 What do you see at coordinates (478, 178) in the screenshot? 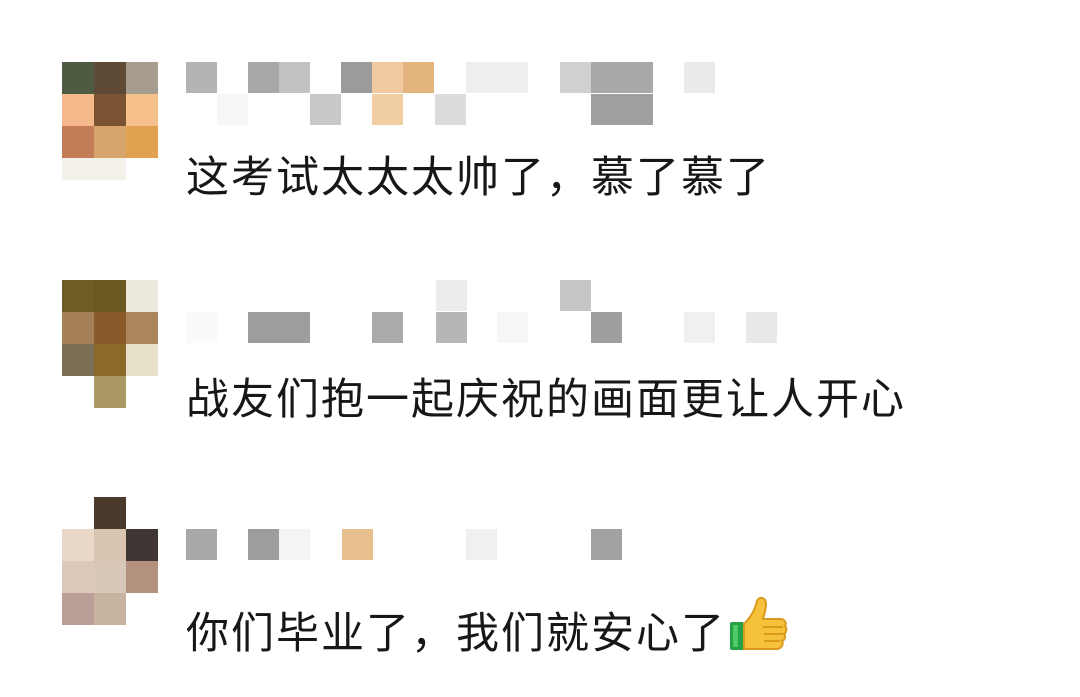
I see `comment-text: 这考试太太太帅了，慕了慕了` at bounding box center [478, 178].